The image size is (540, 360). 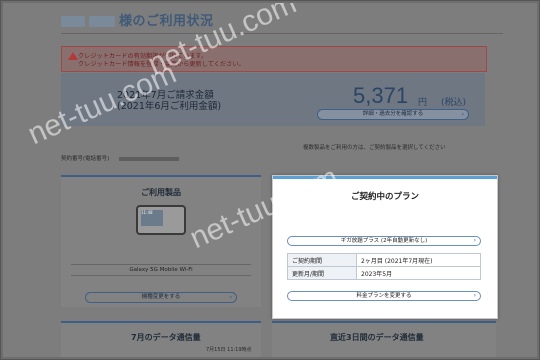 I want to click on monthly-usage-card: 7月のデータ通信量 7月15日 11:19時点, so click(x=161, y=339).